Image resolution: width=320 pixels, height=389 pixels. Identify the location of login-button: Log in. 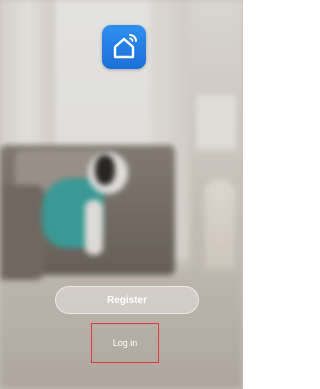
(125, 343).